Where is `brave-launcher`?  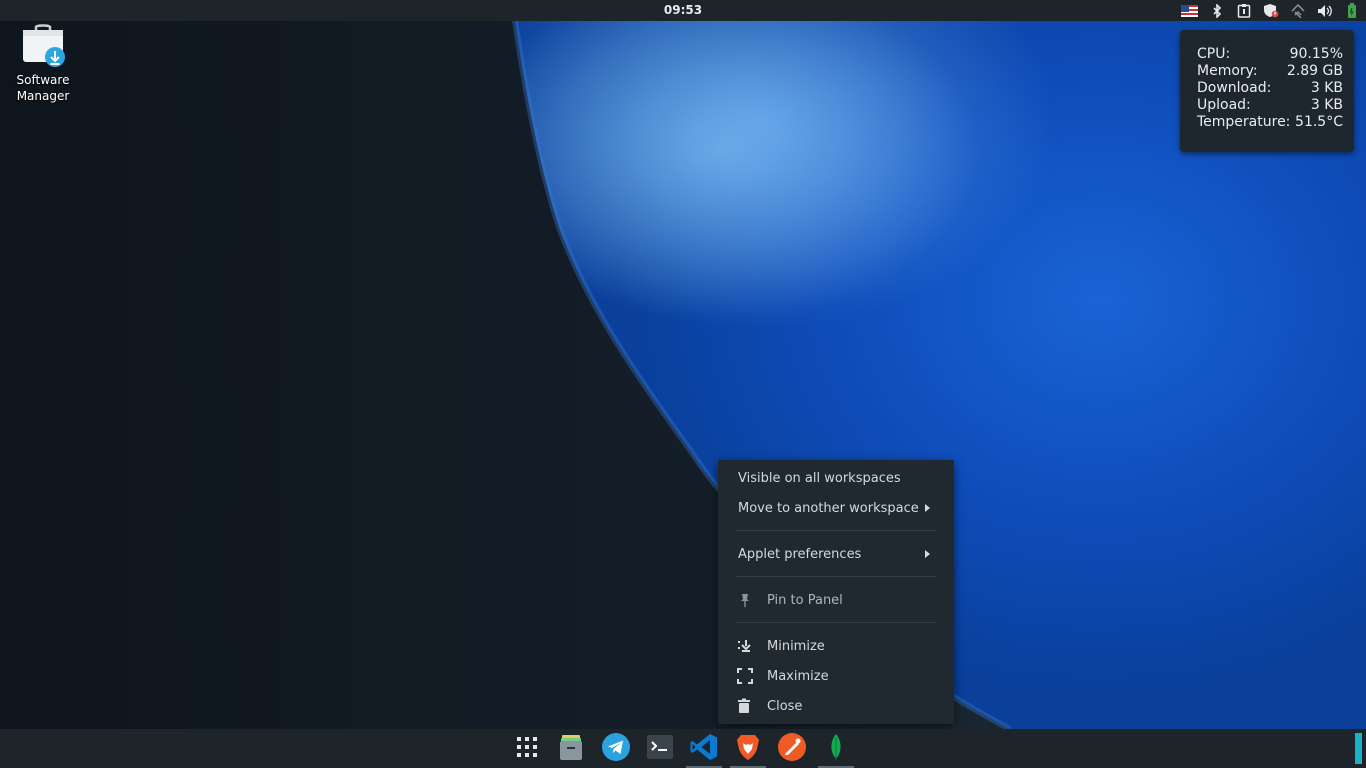 brave-launcher is located at coordinates (748, 748).